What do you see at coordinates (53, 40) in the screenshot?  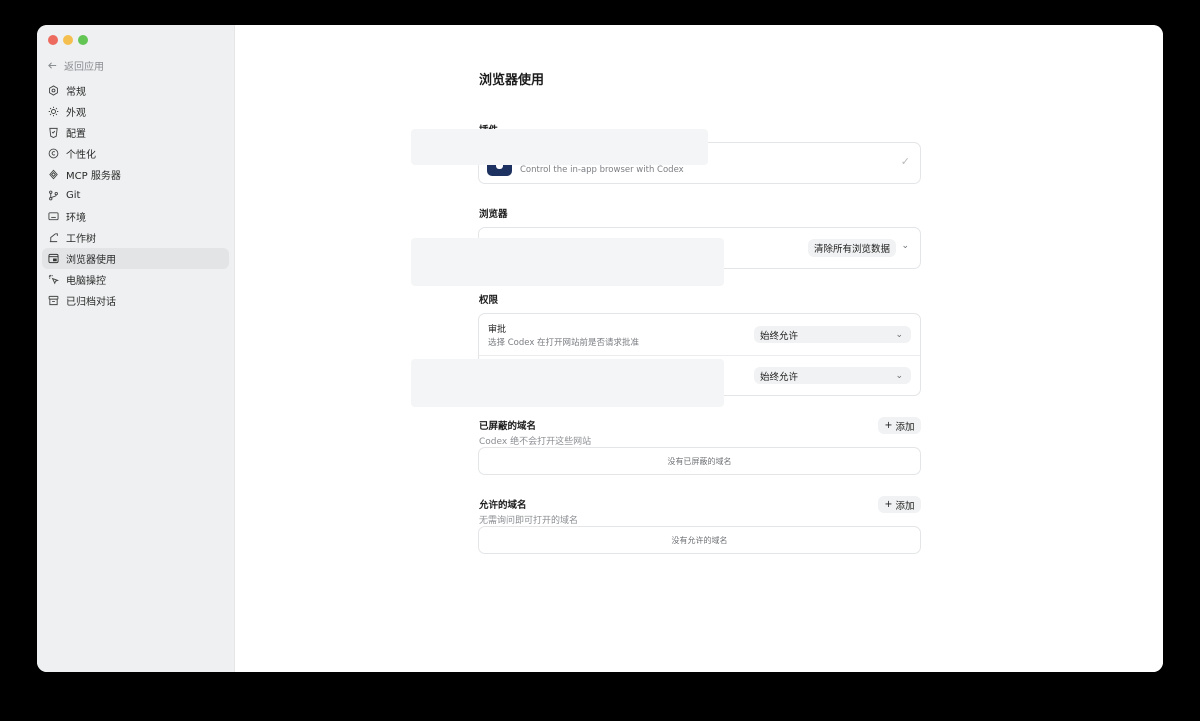 I see `close-window-button` at bounding box center [53, 40].